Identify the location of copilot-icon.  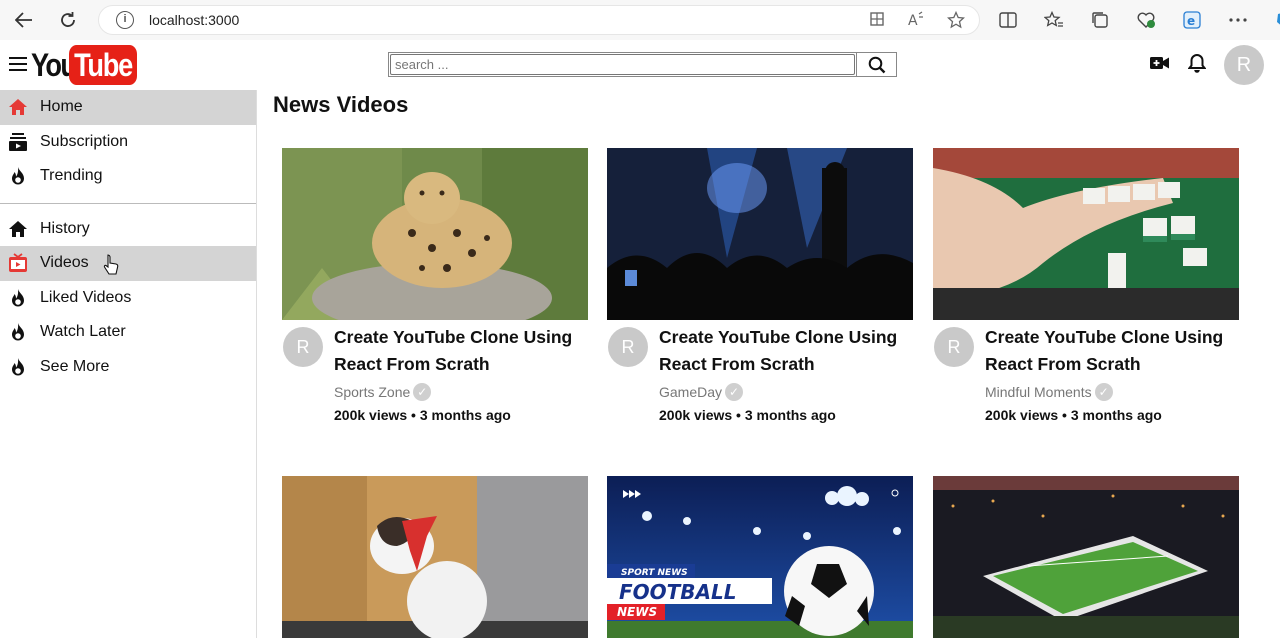
(1276, 20).